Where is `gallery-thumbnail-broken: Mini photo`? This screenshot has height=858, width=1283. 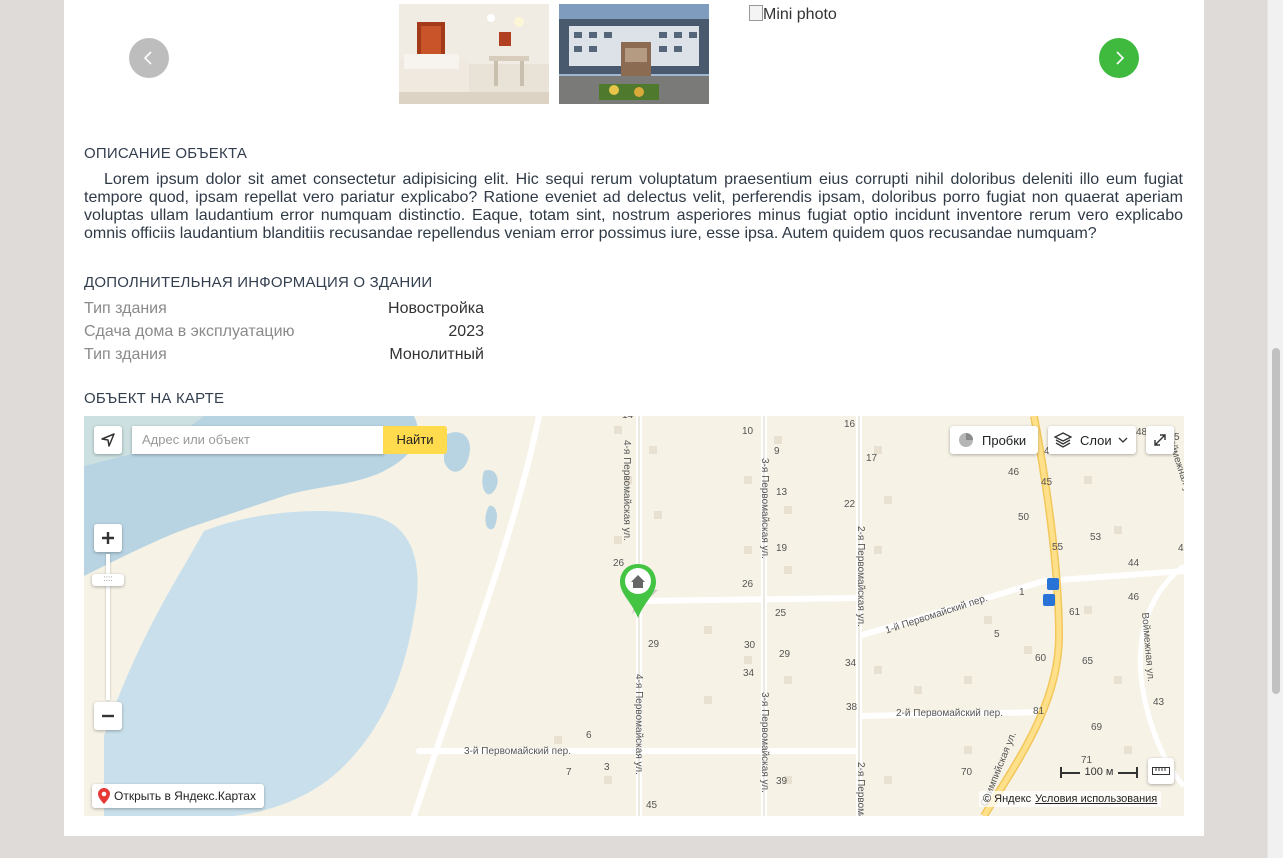
gallery-thumbnail-broken: Mini photo is located at coordinates (824, 15).